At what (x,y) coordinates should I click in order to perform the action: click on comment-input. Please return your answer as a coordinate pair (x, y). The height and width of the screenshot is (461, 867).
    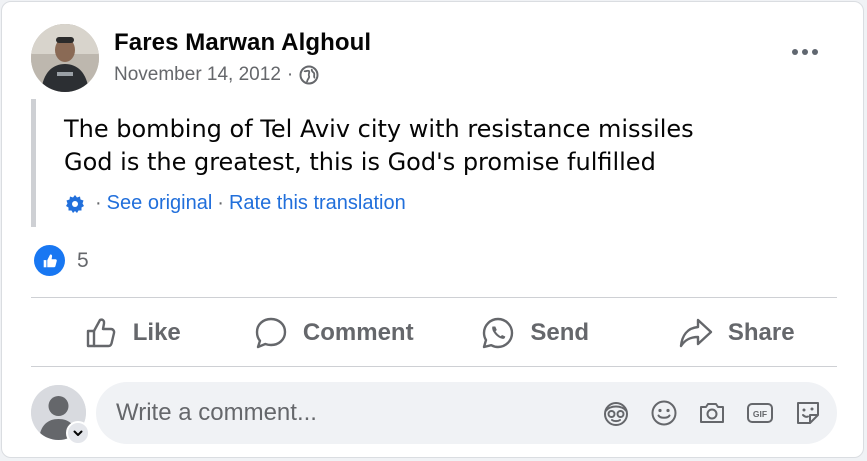
    Looking at the image, I should click on (351, 413).